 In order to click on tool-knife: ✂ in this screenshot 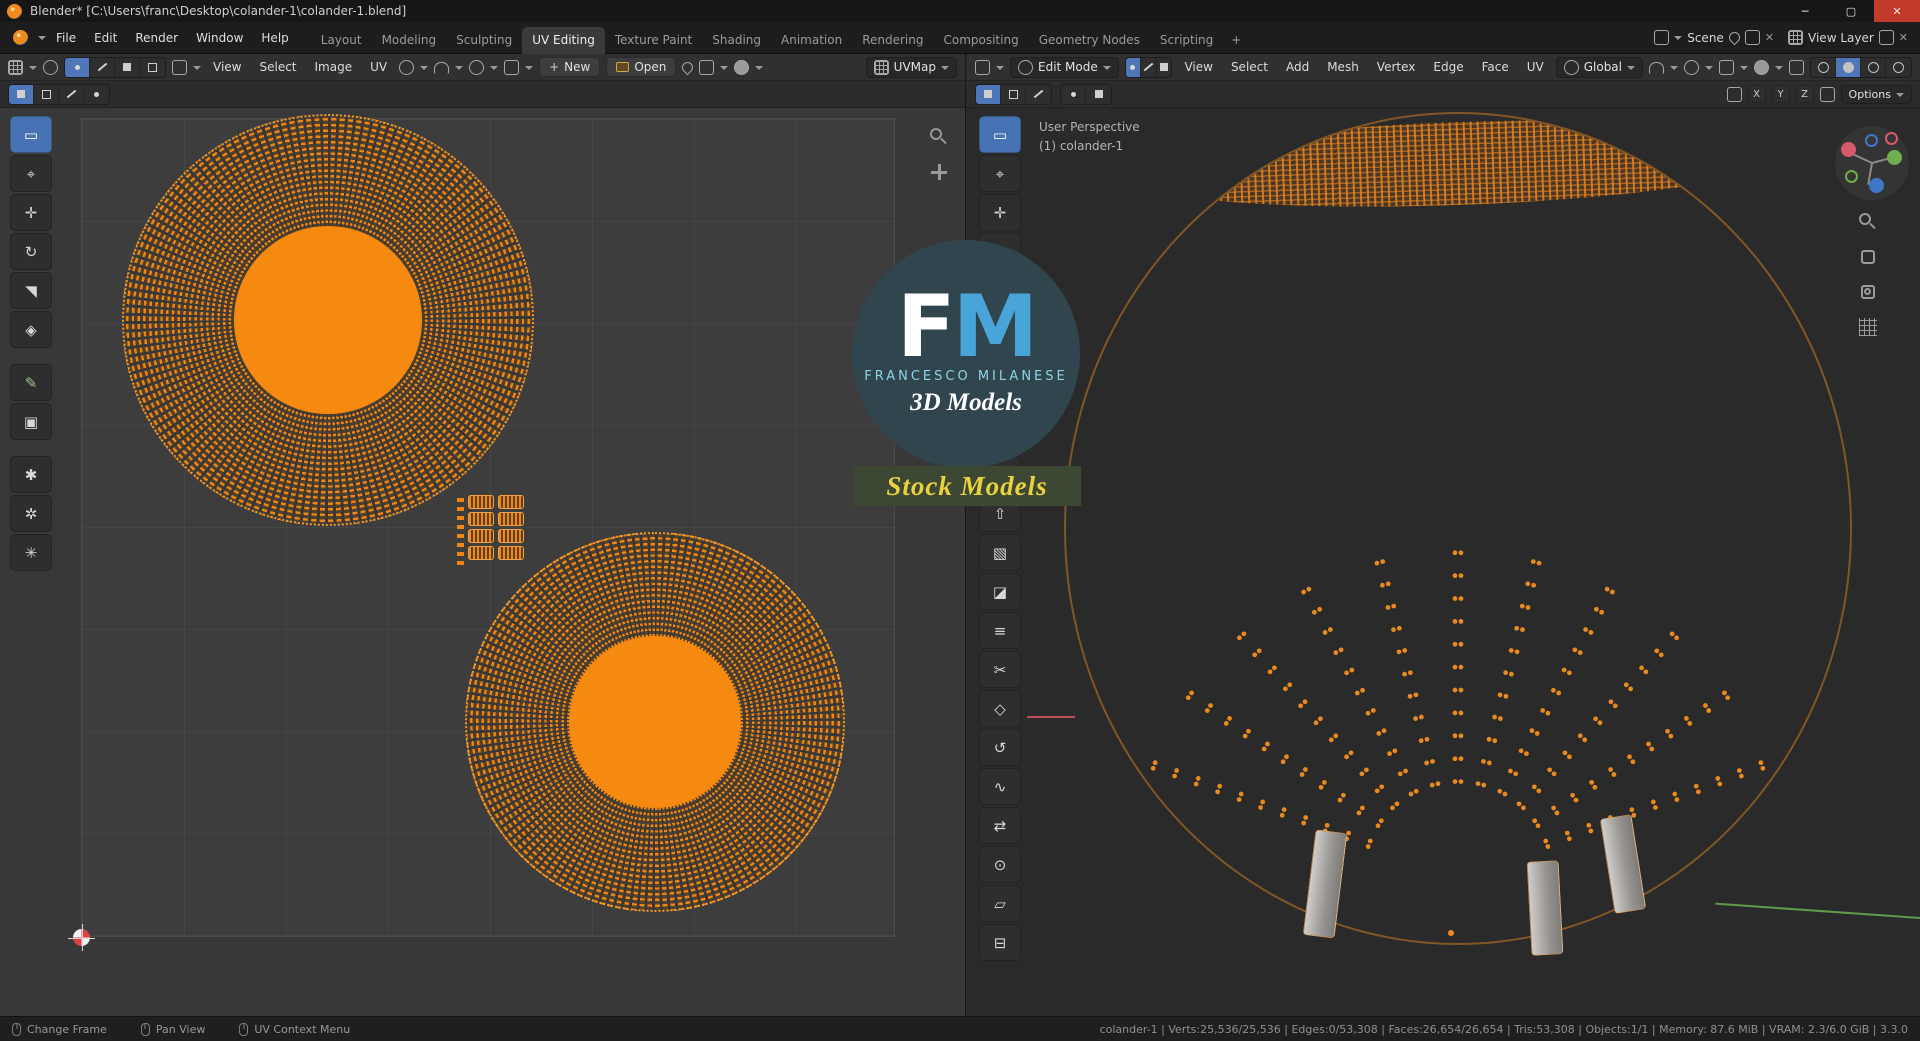, I will do `click(1000, 669)`.